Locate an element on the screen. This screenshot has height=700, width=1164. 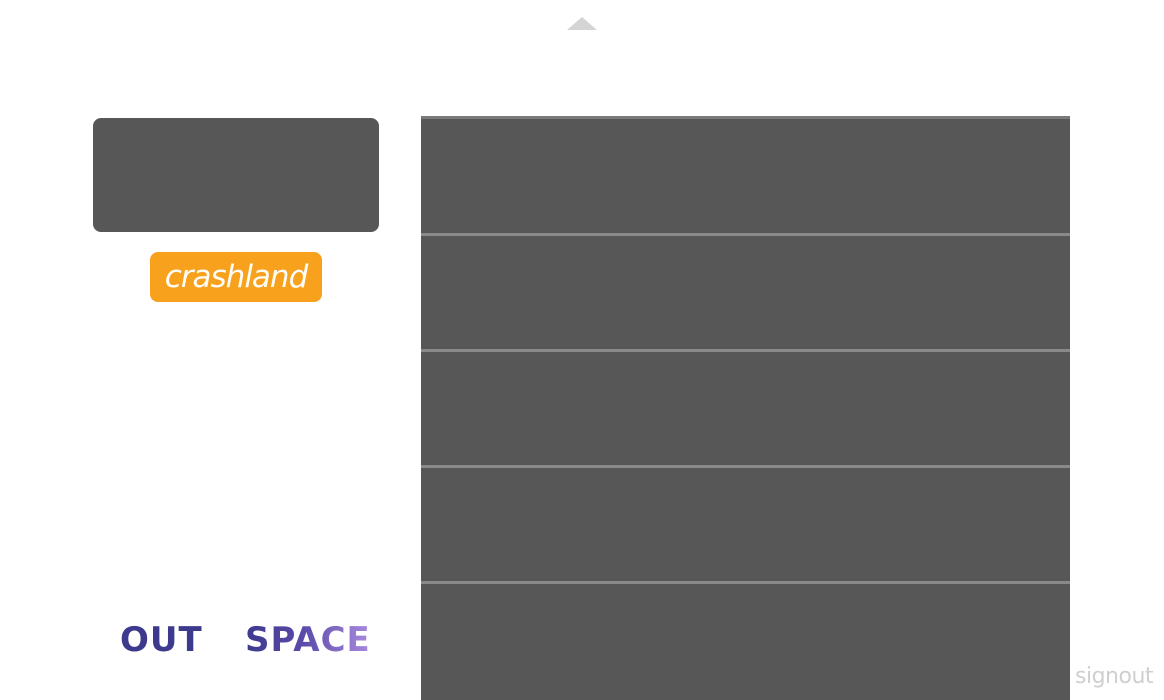
crashland-label: crashland is located at coordinates (236, 277).